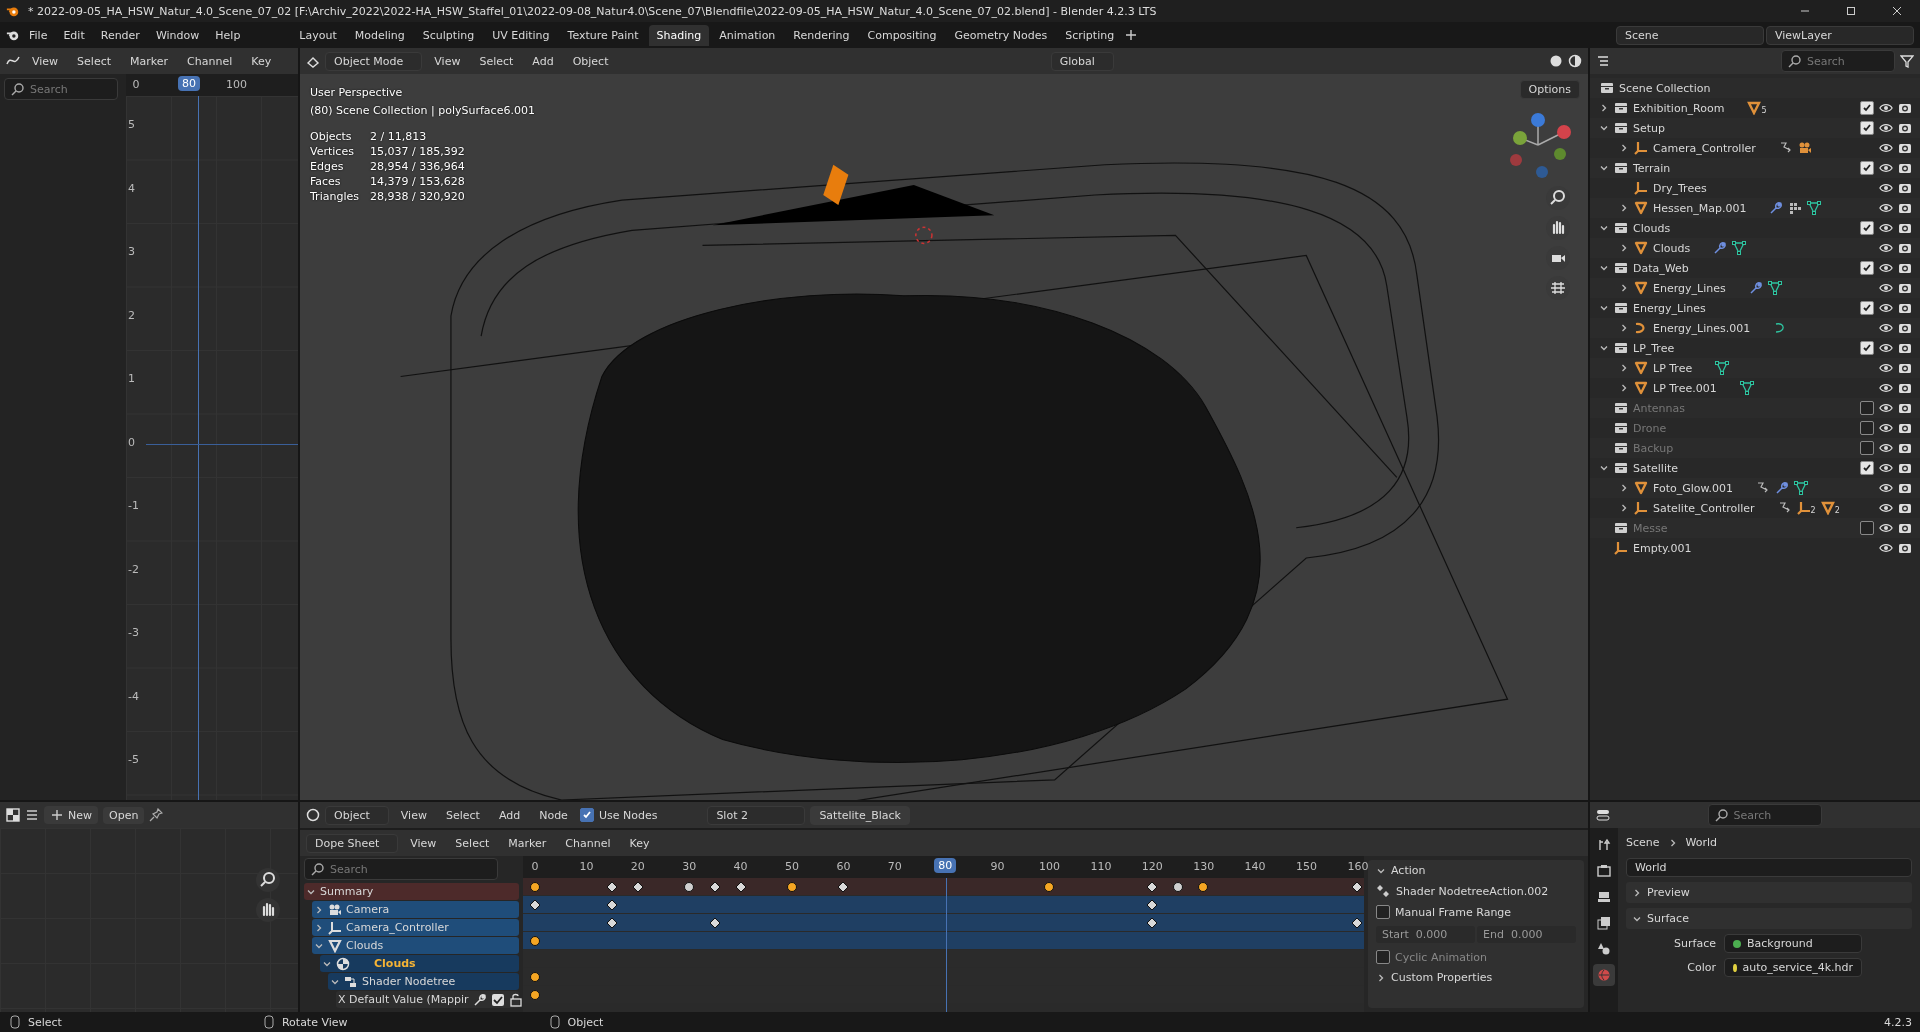 This screenshot has width=1920, height=1032. Describe the element at coordinates (1690, 35) in the screenshot. I see `scene-selector: Scene` at that location.